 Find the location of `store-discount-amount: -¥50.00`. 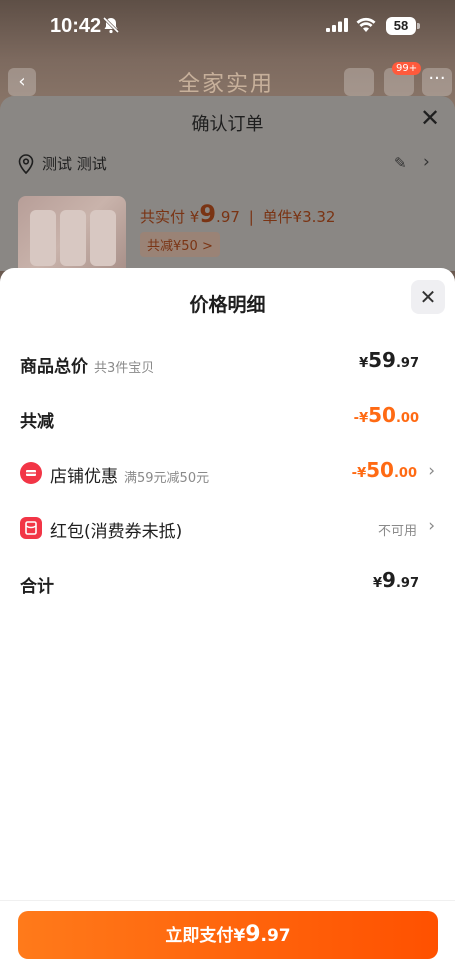

store-discount-amount: -¥50.00 is located at coordinates (384, 470).